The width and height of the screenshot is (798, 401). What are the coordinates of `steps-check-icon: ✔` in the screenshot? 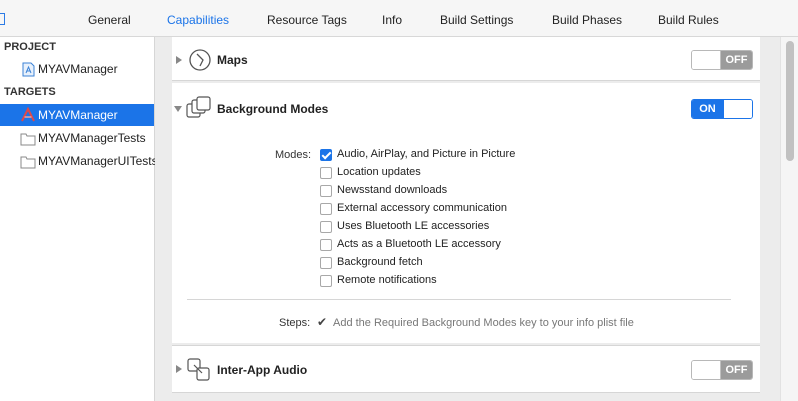 It's located at (322, 322).